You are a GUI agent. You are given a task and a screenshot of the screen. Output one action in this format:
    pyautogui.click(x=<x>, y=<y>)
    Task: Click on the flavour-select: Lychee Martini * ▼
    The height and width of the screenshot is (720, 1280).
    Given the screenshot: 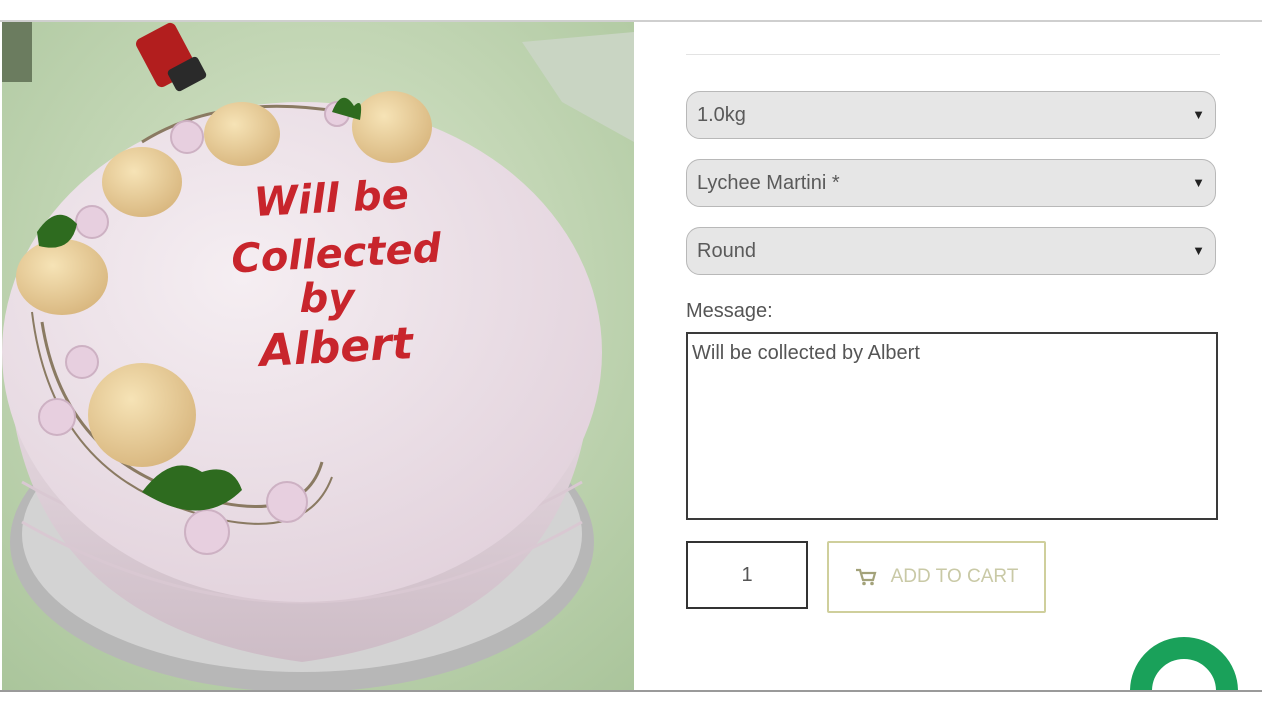 What is the action you would take?
    pyautogui.click(x=951, y=183)
    